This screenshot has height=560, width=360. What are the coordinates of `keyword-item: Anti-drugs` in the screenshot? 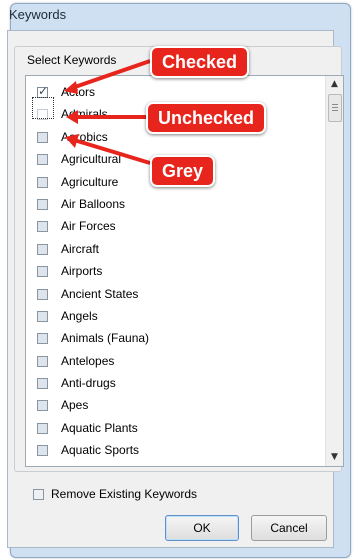 It's located at (171, 384).